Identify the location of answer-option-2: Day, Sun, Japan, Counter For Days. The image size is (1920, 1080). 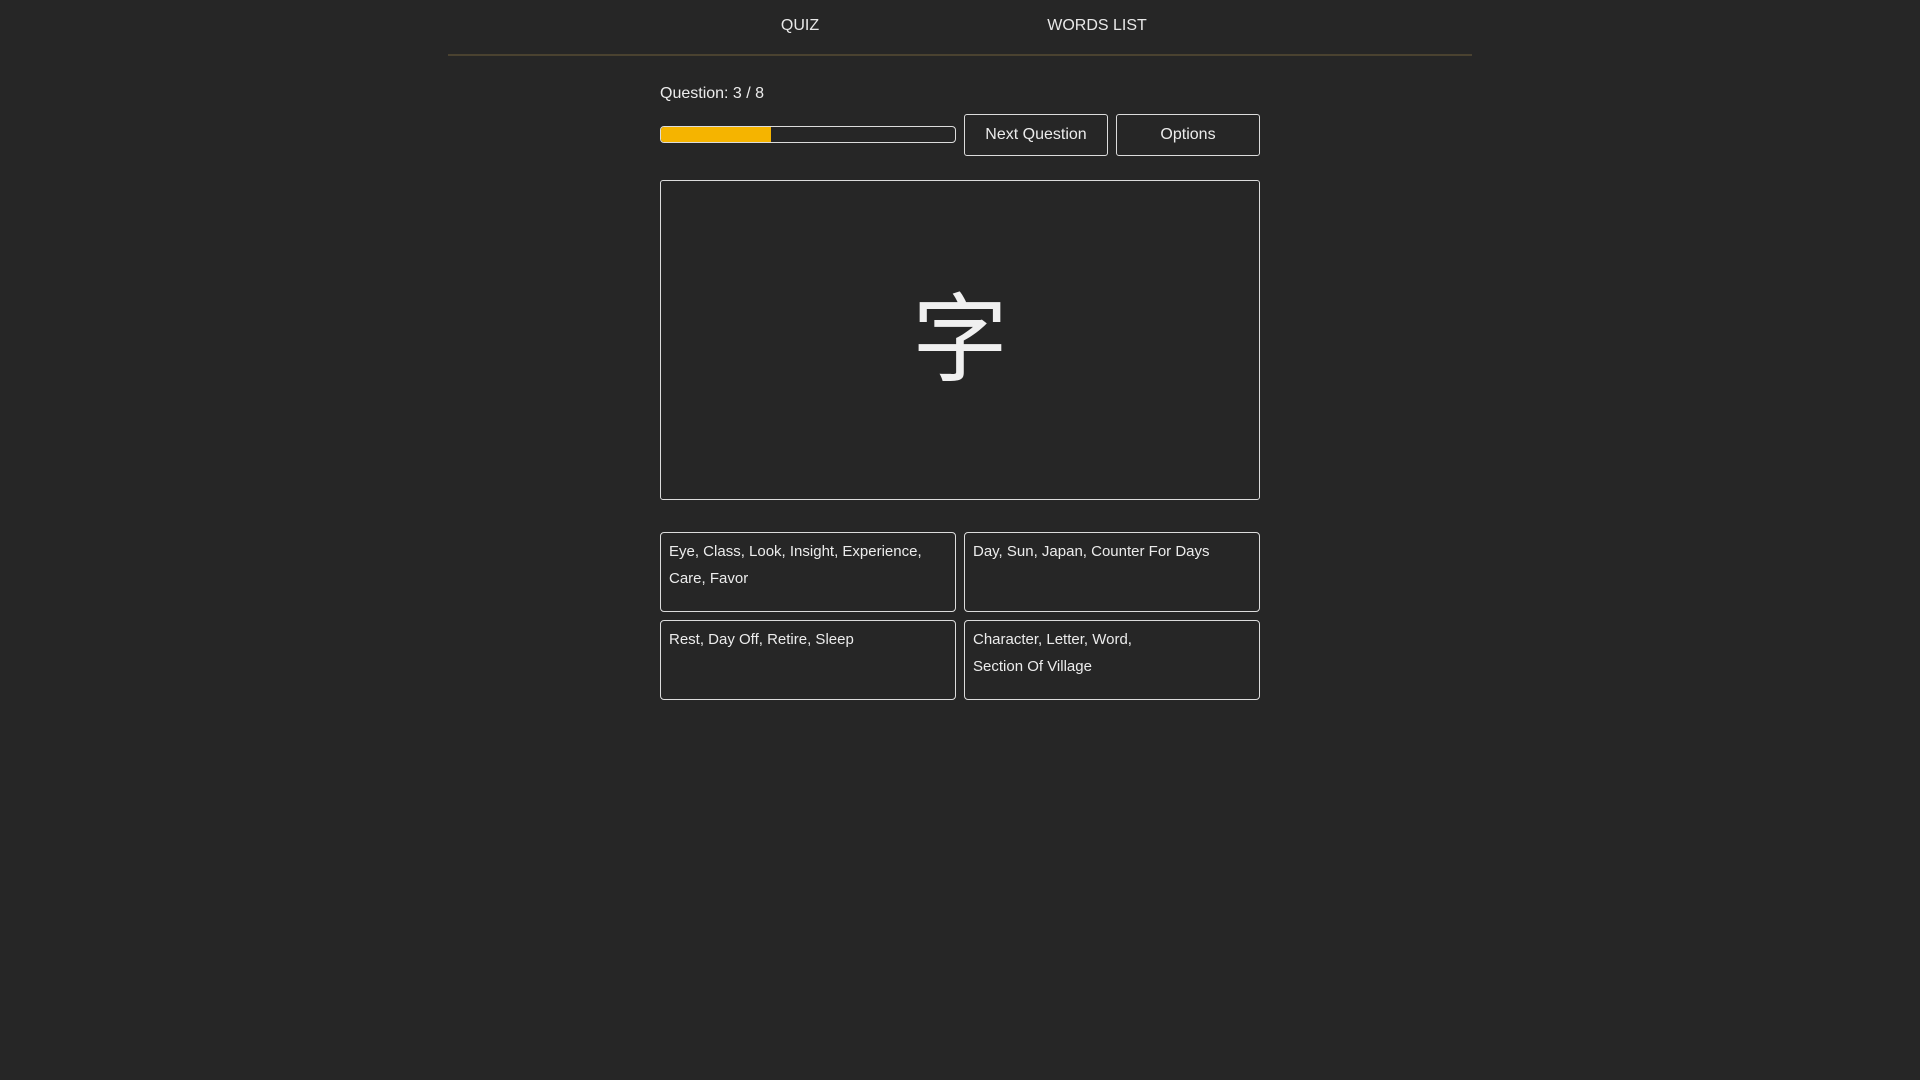
(1112, 572).